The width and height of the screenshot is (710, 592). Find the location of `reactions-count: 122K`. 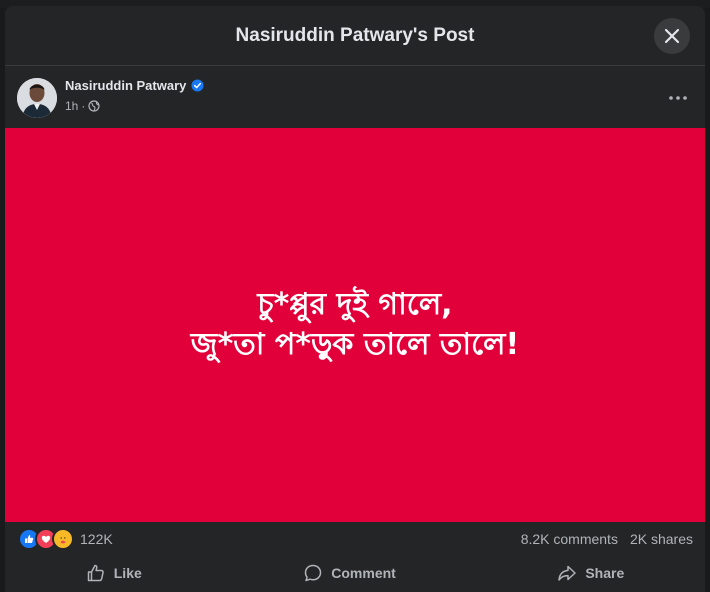

reactions-count: 122K is located at coordinates (96, 539).